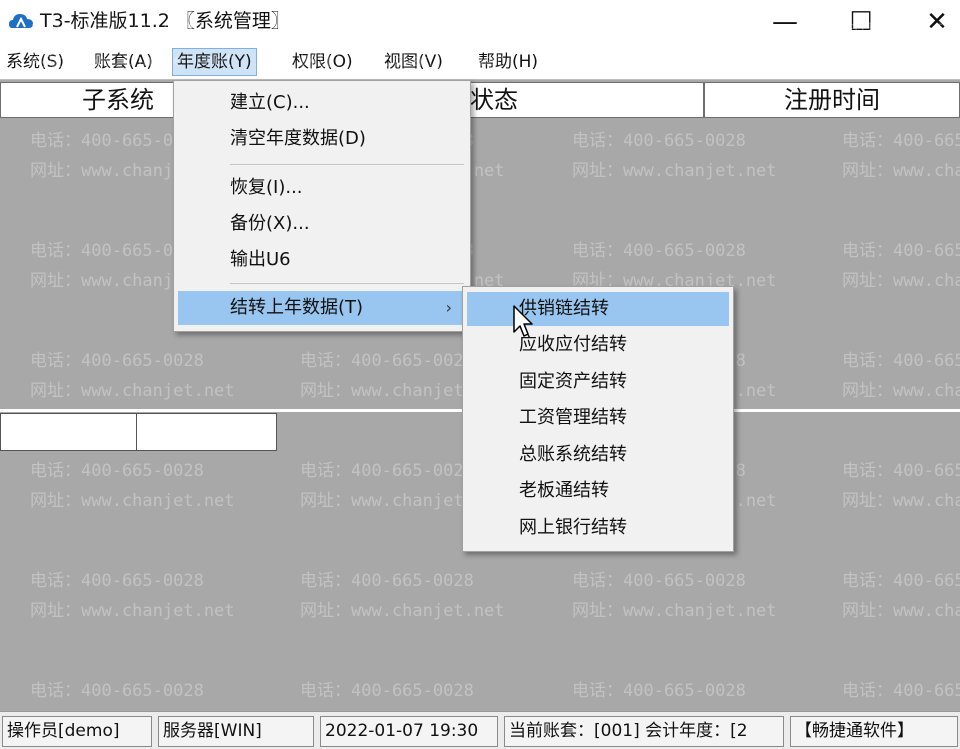 This screenshot has height=749, width=960. What do you see at coordinates (785, 22) in the screenshot?
I see `minimize-button: —` at bounding box center [785, 22].